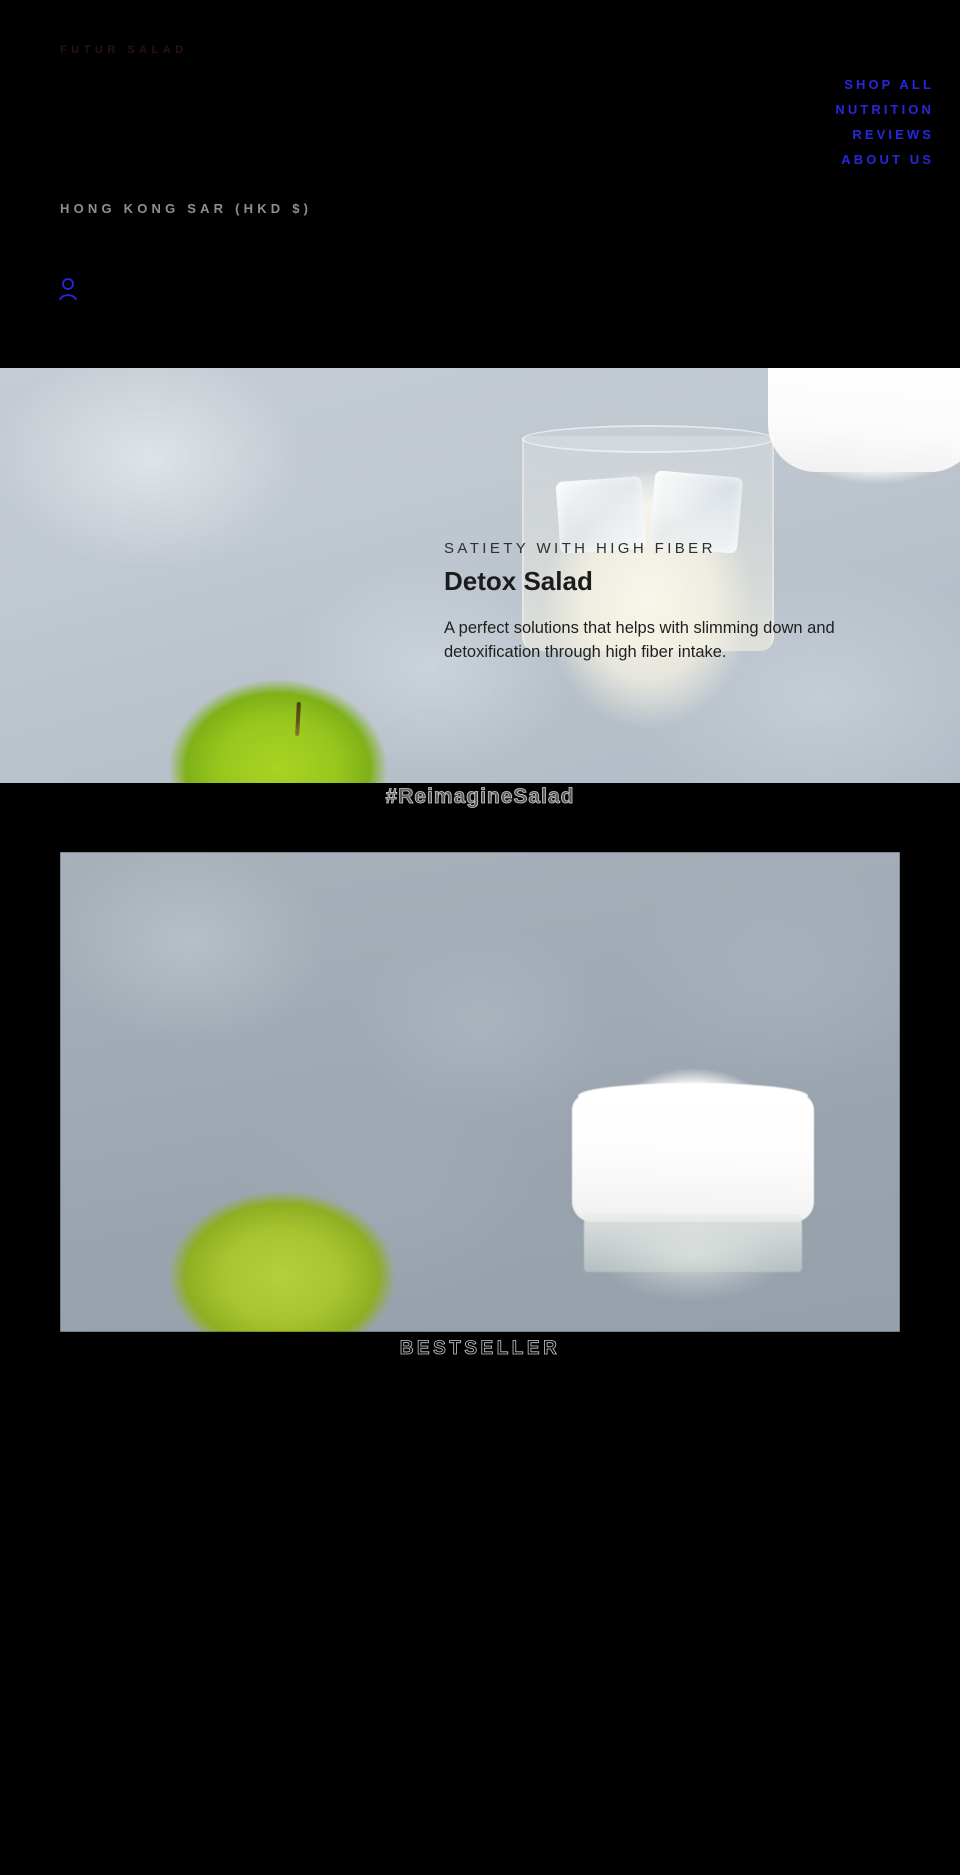  What do you see at coordinates (186, 208) in the screenshot?
I see `locale-currency-selector: HONG KONG SAR (HKD $)` at bounding box center [186, 208].